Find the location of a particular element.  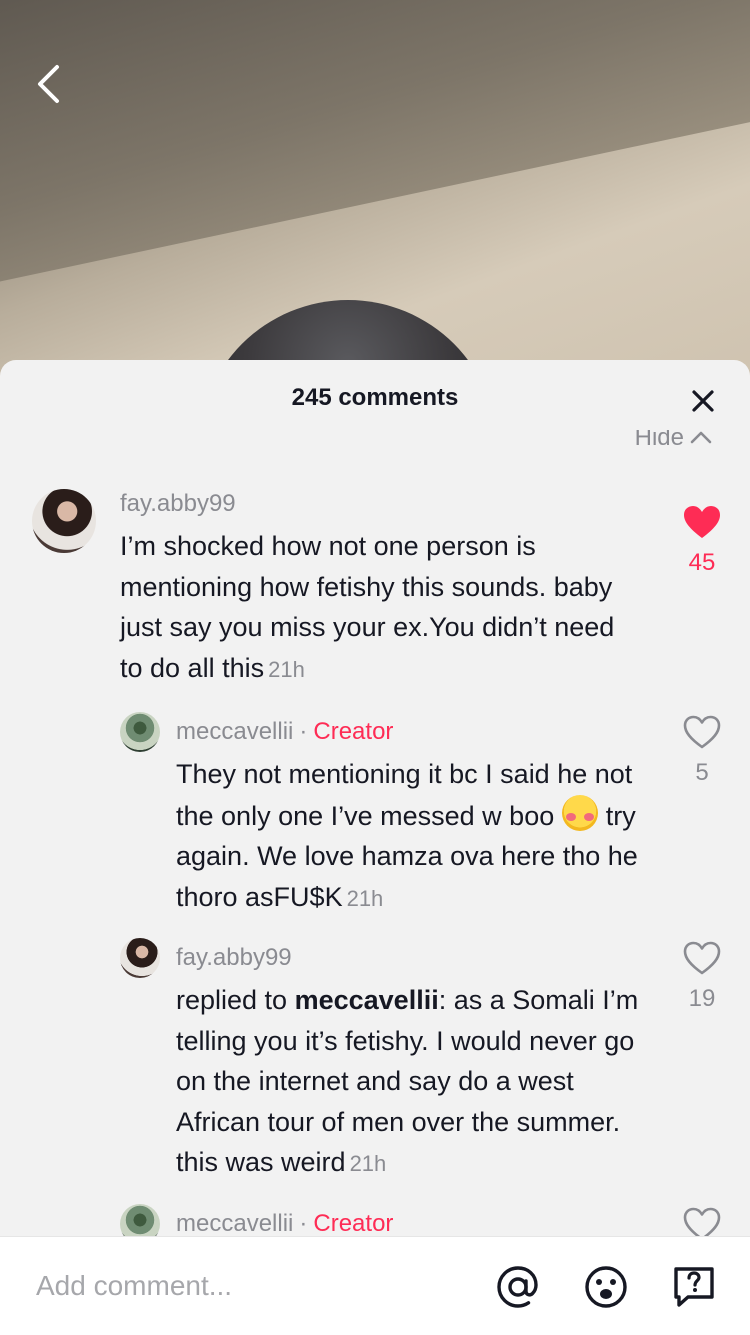

like-count: 45 is located at coordinates (702, 562).